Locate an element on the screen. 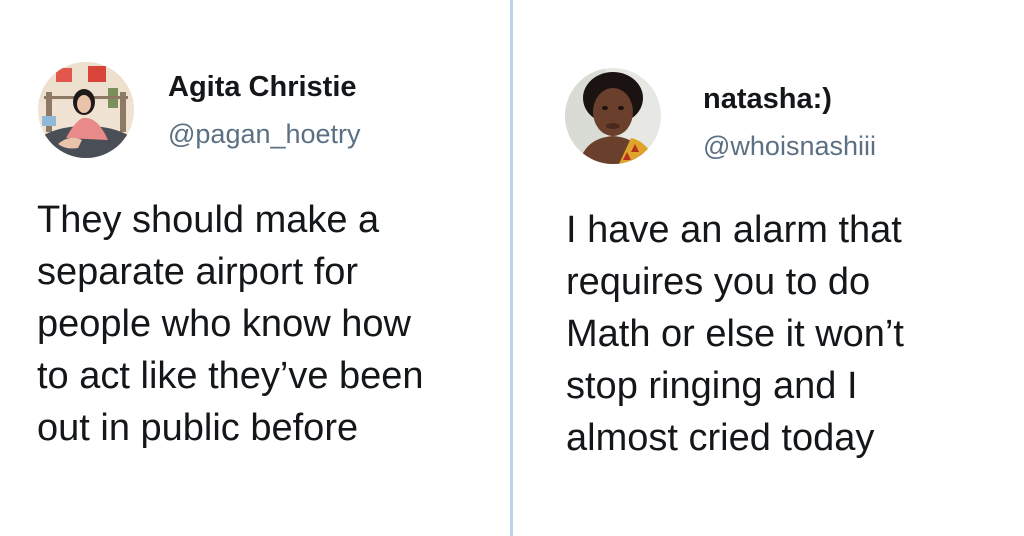  user-handle: @whoisnashiii is located at coordinates (789, 146).